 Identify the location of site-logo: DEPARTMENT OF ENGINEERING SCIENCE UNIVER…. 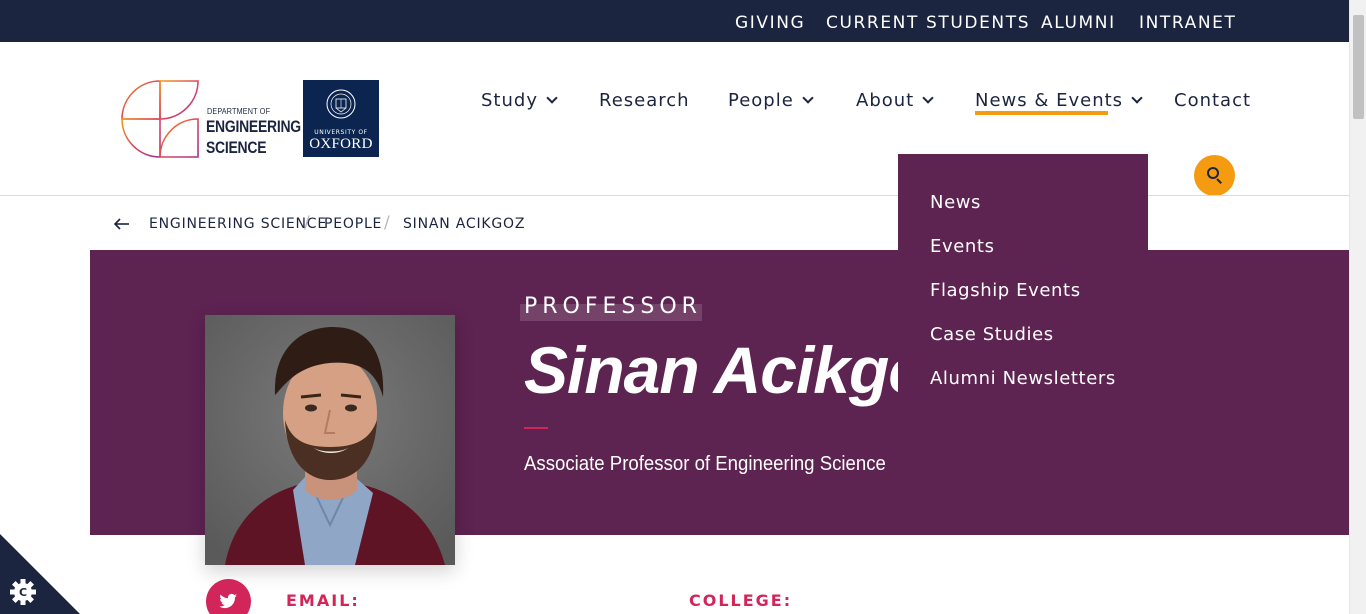
(250, 119).